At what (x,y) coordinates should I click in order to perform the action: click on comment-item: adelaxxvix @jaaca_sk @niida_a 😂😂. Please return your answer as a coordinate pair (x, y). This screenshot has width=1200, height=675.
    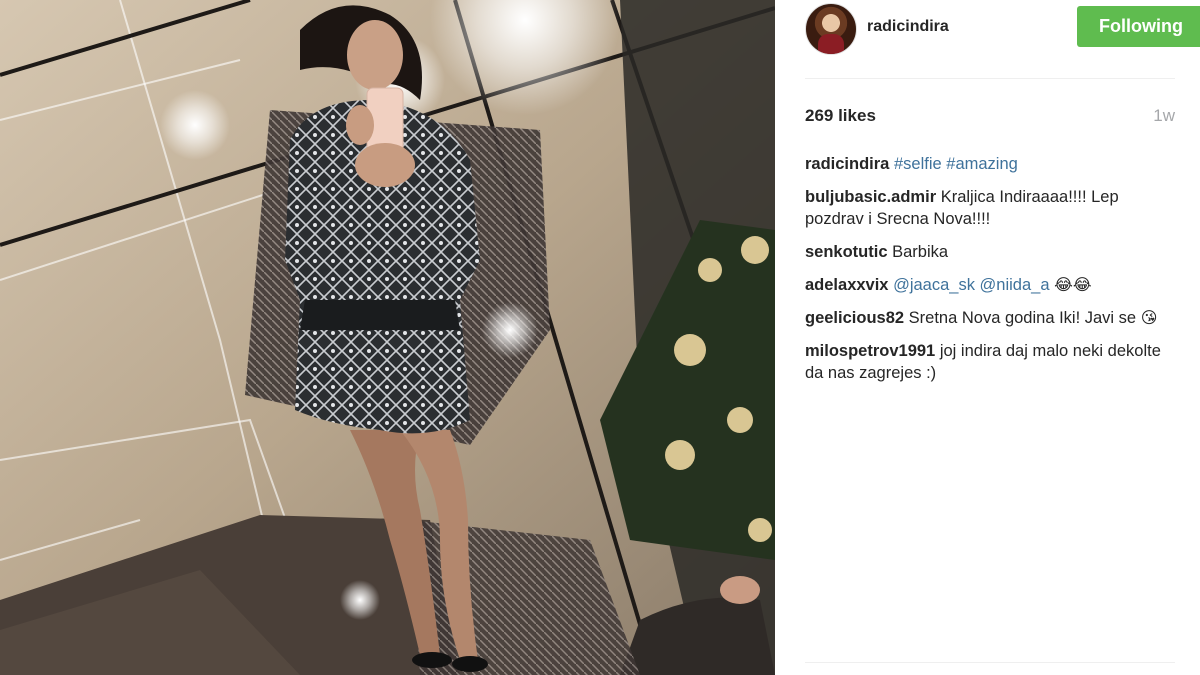
    Looking at the image, I should click on (985, 285).